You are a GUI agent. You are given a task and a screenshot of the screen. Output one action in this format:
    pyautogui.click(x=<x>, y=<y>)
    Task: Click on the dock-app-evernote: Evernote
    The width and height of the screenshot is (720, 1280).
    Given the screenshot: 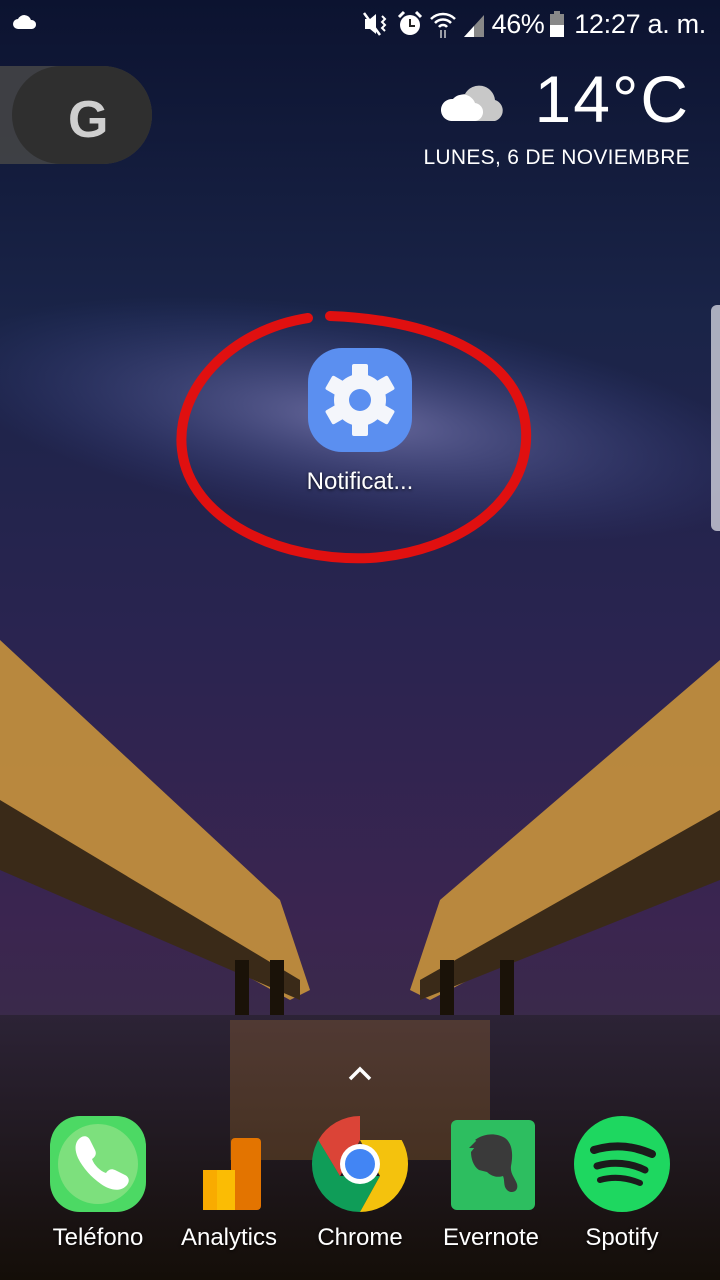 What is the action you would take?
    pyautogui.click(x=491, y=1183)
    